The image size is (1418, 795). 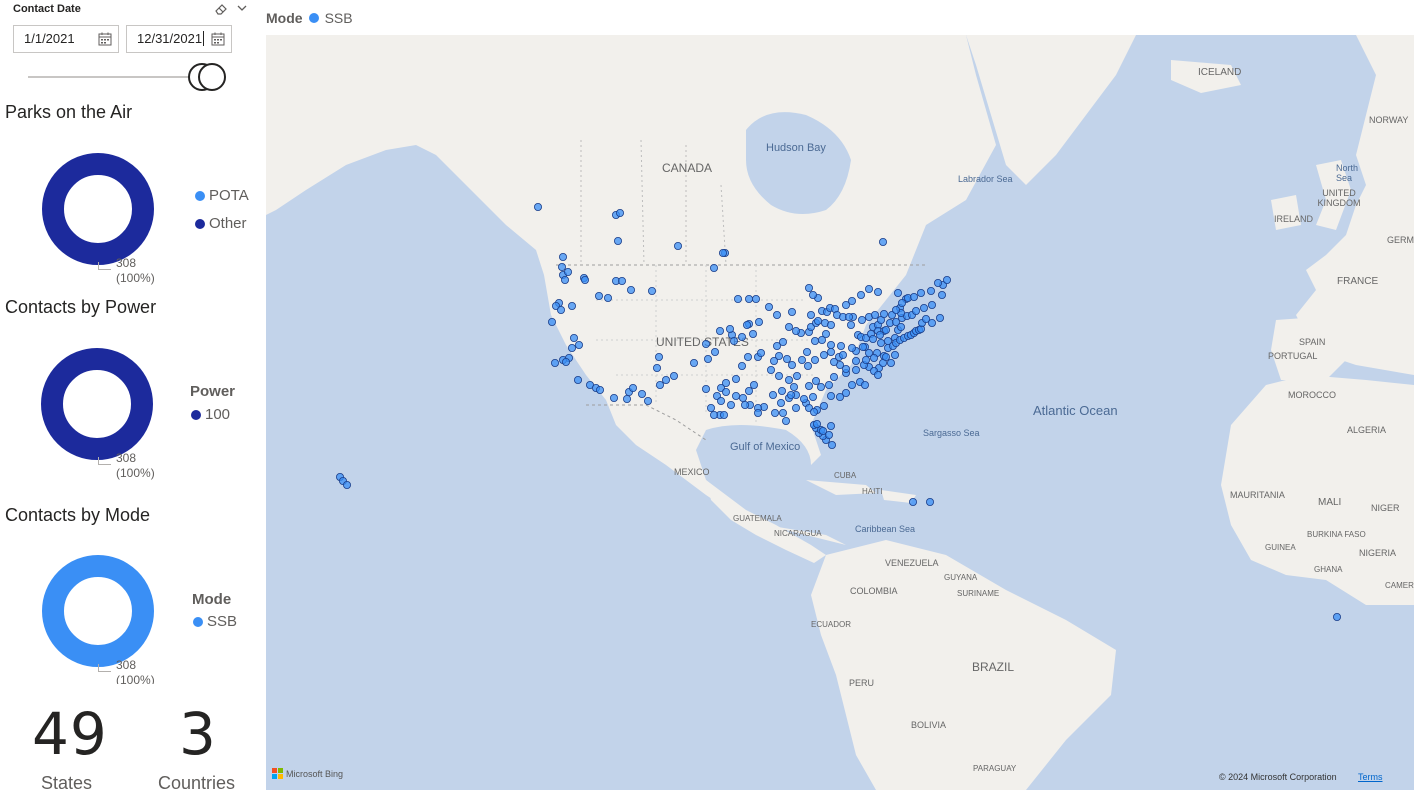 I want to click on calendar-icon, so click(x=105, y=39).